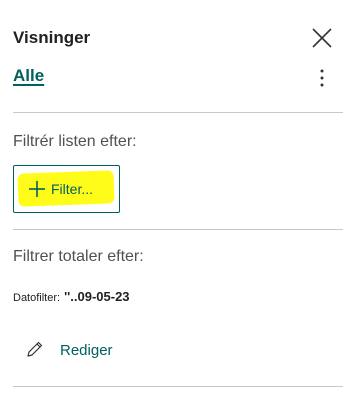 Image resolution: width=353 pixels, height=412 pixels. Describe the element at coordinates (78, 256) in the screenshot. I see `totals-filter-heading: Filtrer totaler efter:` at that location.